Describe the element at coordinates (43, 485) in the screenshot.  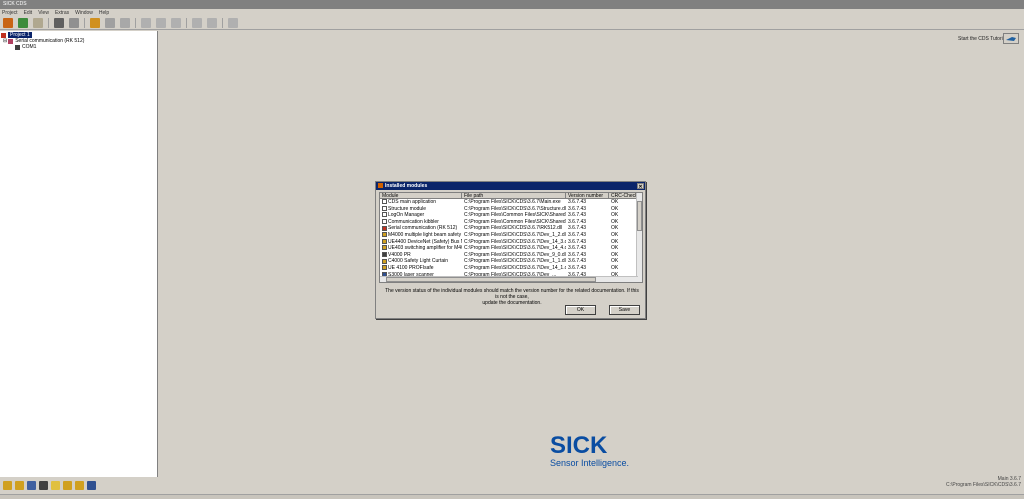
I see `device-v4000-icon` at that location.